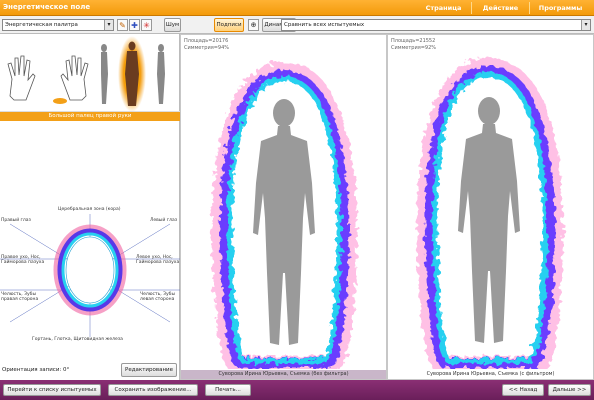  Describe the element at coordinates (47, 7) in the screenshot. I see `app-title: Энергетическое поле` at that location.